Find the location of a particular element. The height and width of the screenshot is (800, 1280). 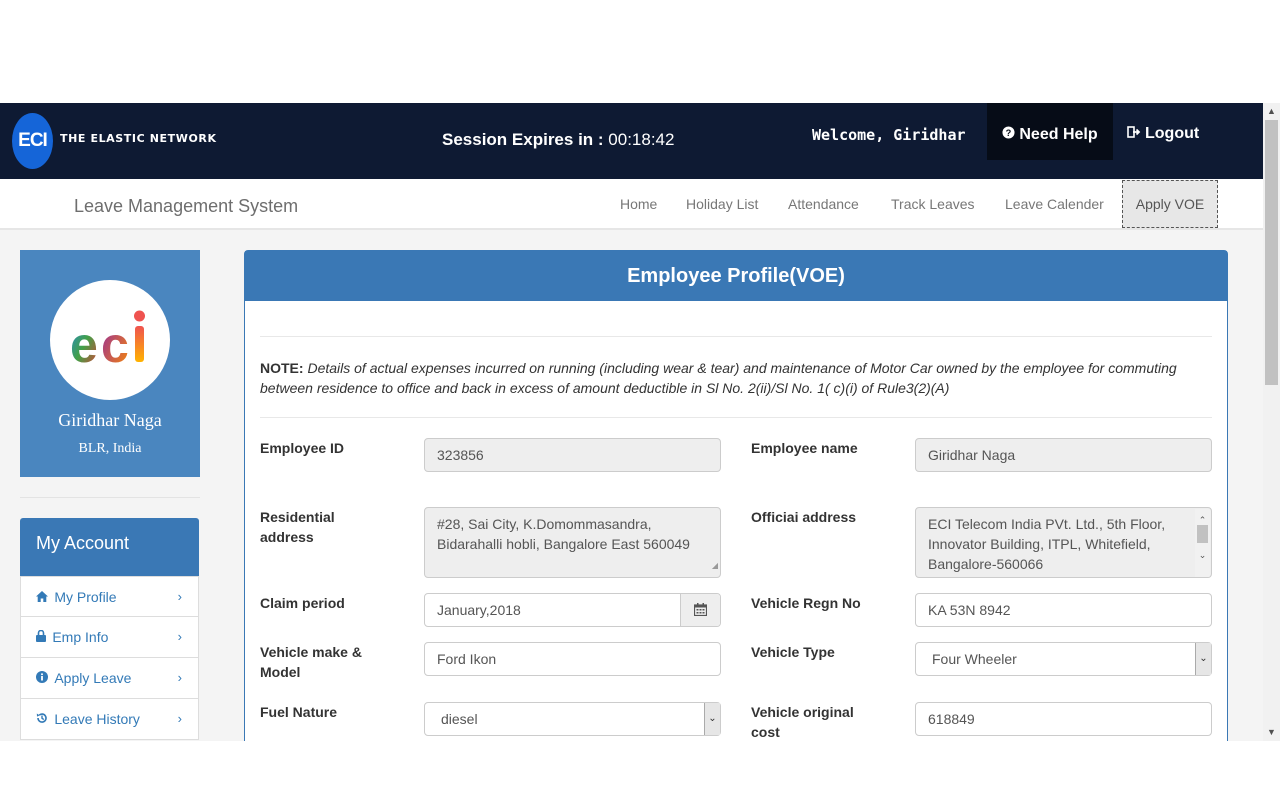

logo-tagline: THE ELASTIC NETWORK is located at coordinates (138, 138).